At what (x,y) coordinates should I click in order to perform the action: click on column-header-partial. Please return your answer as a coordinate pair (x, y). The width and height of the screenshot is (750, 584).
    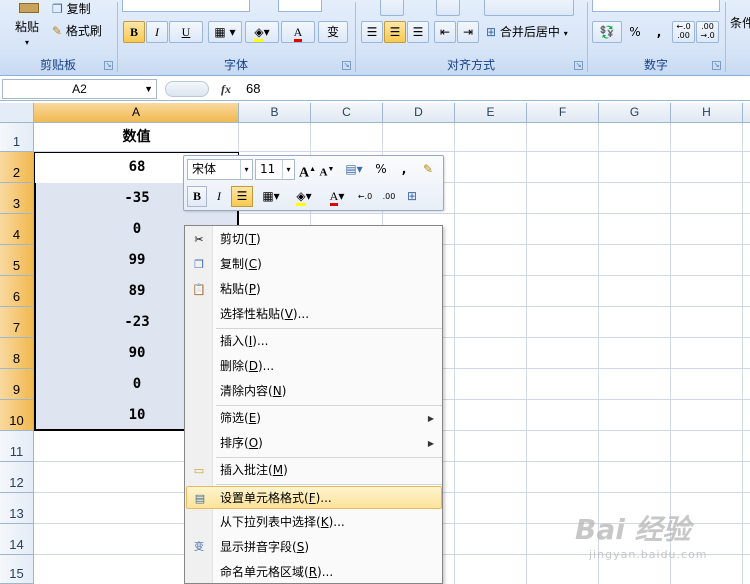
    Looking at the image, I should click on (746, 113).